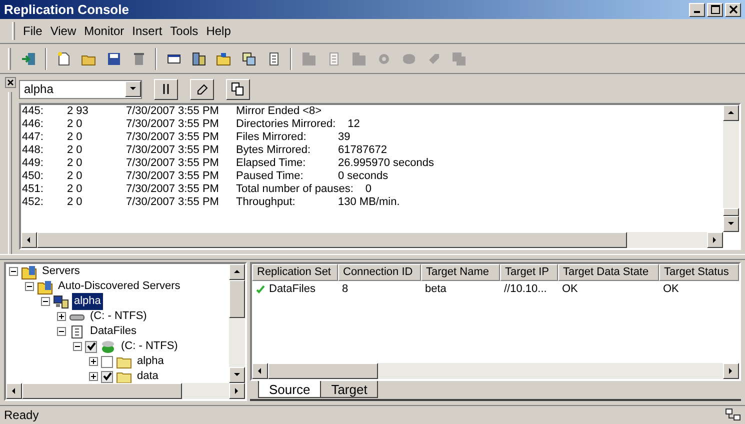  I want to click on line-number: 449:, so click(33, 163).